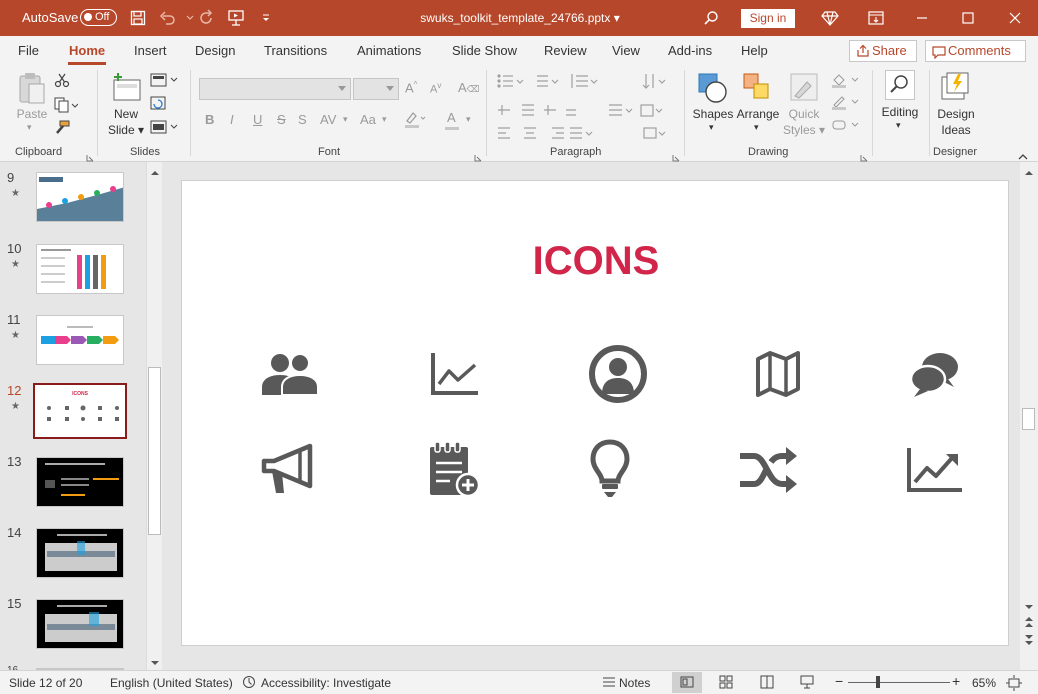  I want to click on diamond-icon, so click(830, 18).